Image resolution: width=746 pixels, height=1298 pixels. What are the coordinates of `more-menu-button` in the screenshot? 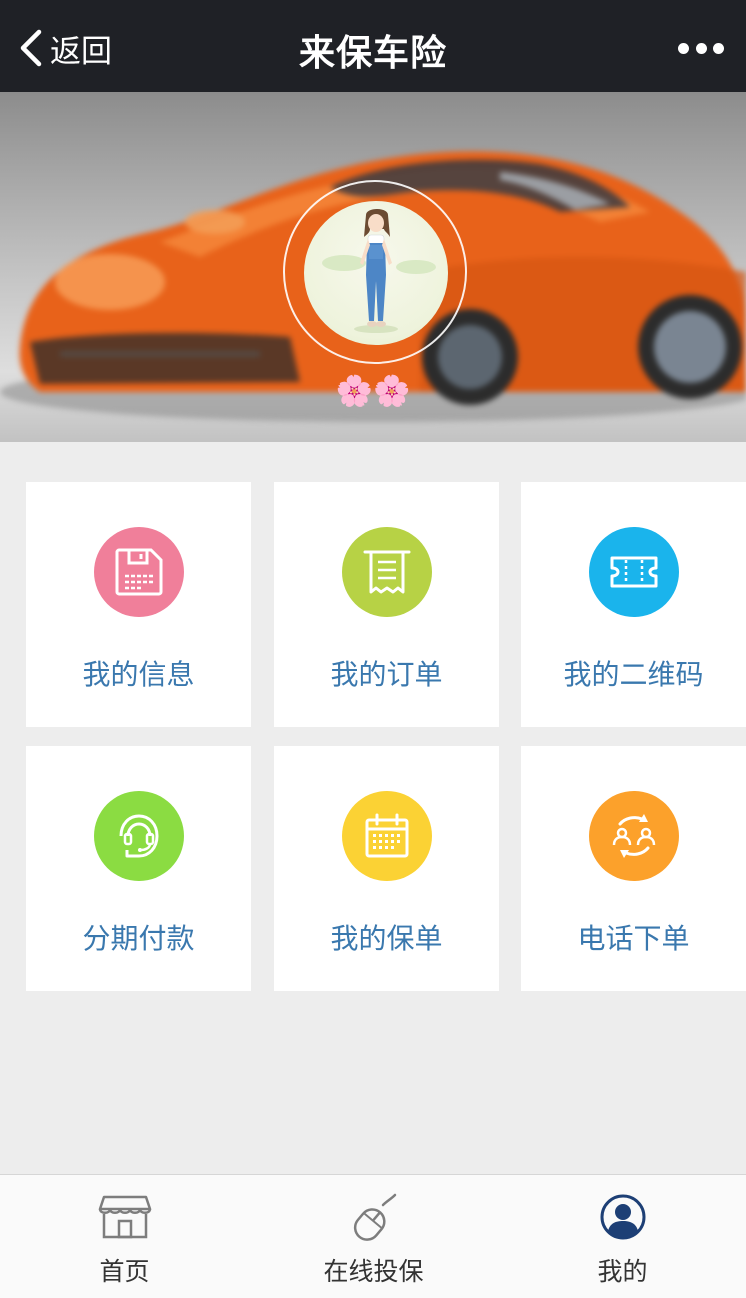 It's located at (701, 48).